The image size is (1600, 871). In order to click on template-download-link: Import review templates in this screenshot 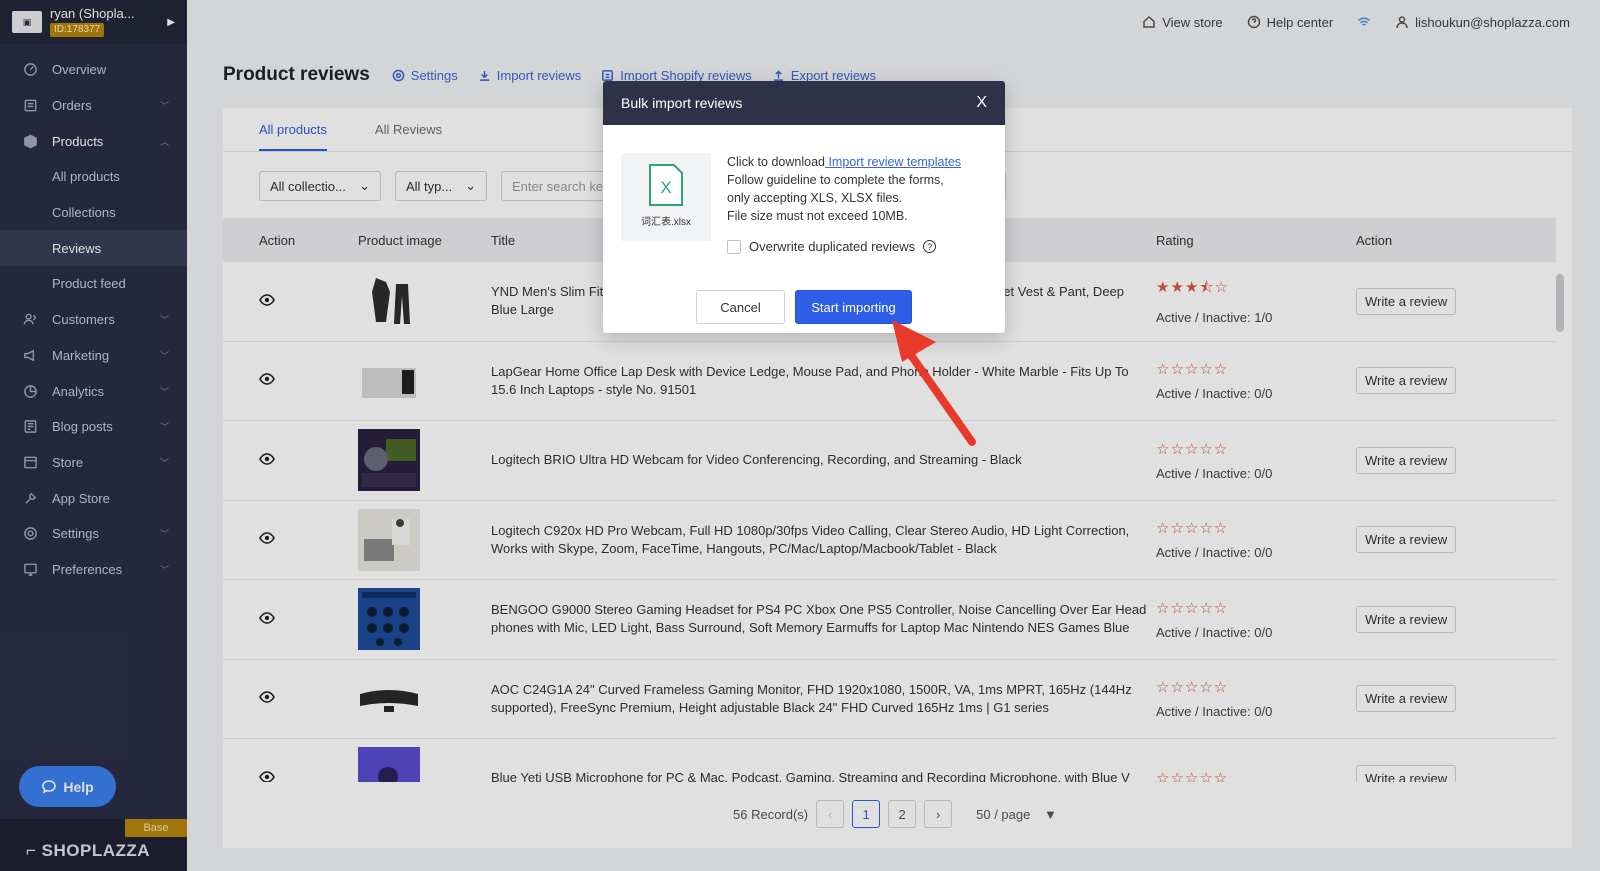, I will do `click(893, 162)`.